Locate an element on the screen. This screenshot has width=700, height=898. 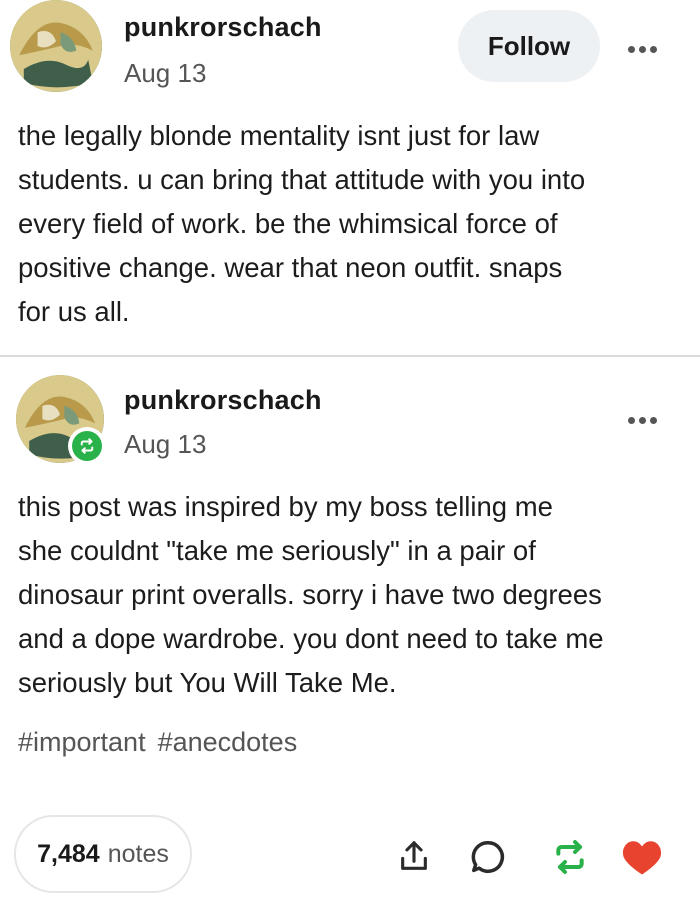
reblog-badge is located at coordinates (87, 446).